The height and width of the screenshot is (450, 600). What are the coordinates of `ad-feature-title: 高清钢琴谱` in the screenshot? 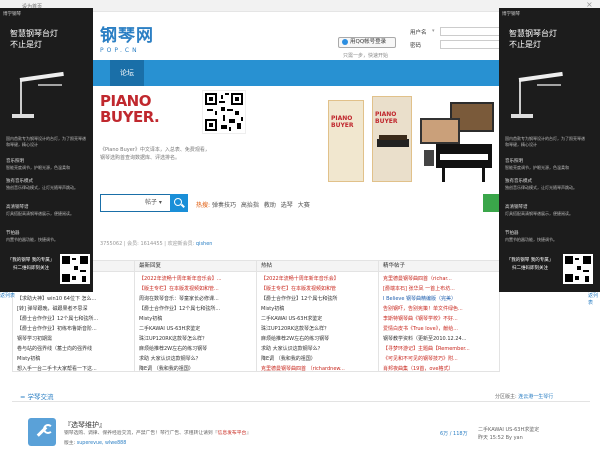 It's located at (516, 207).